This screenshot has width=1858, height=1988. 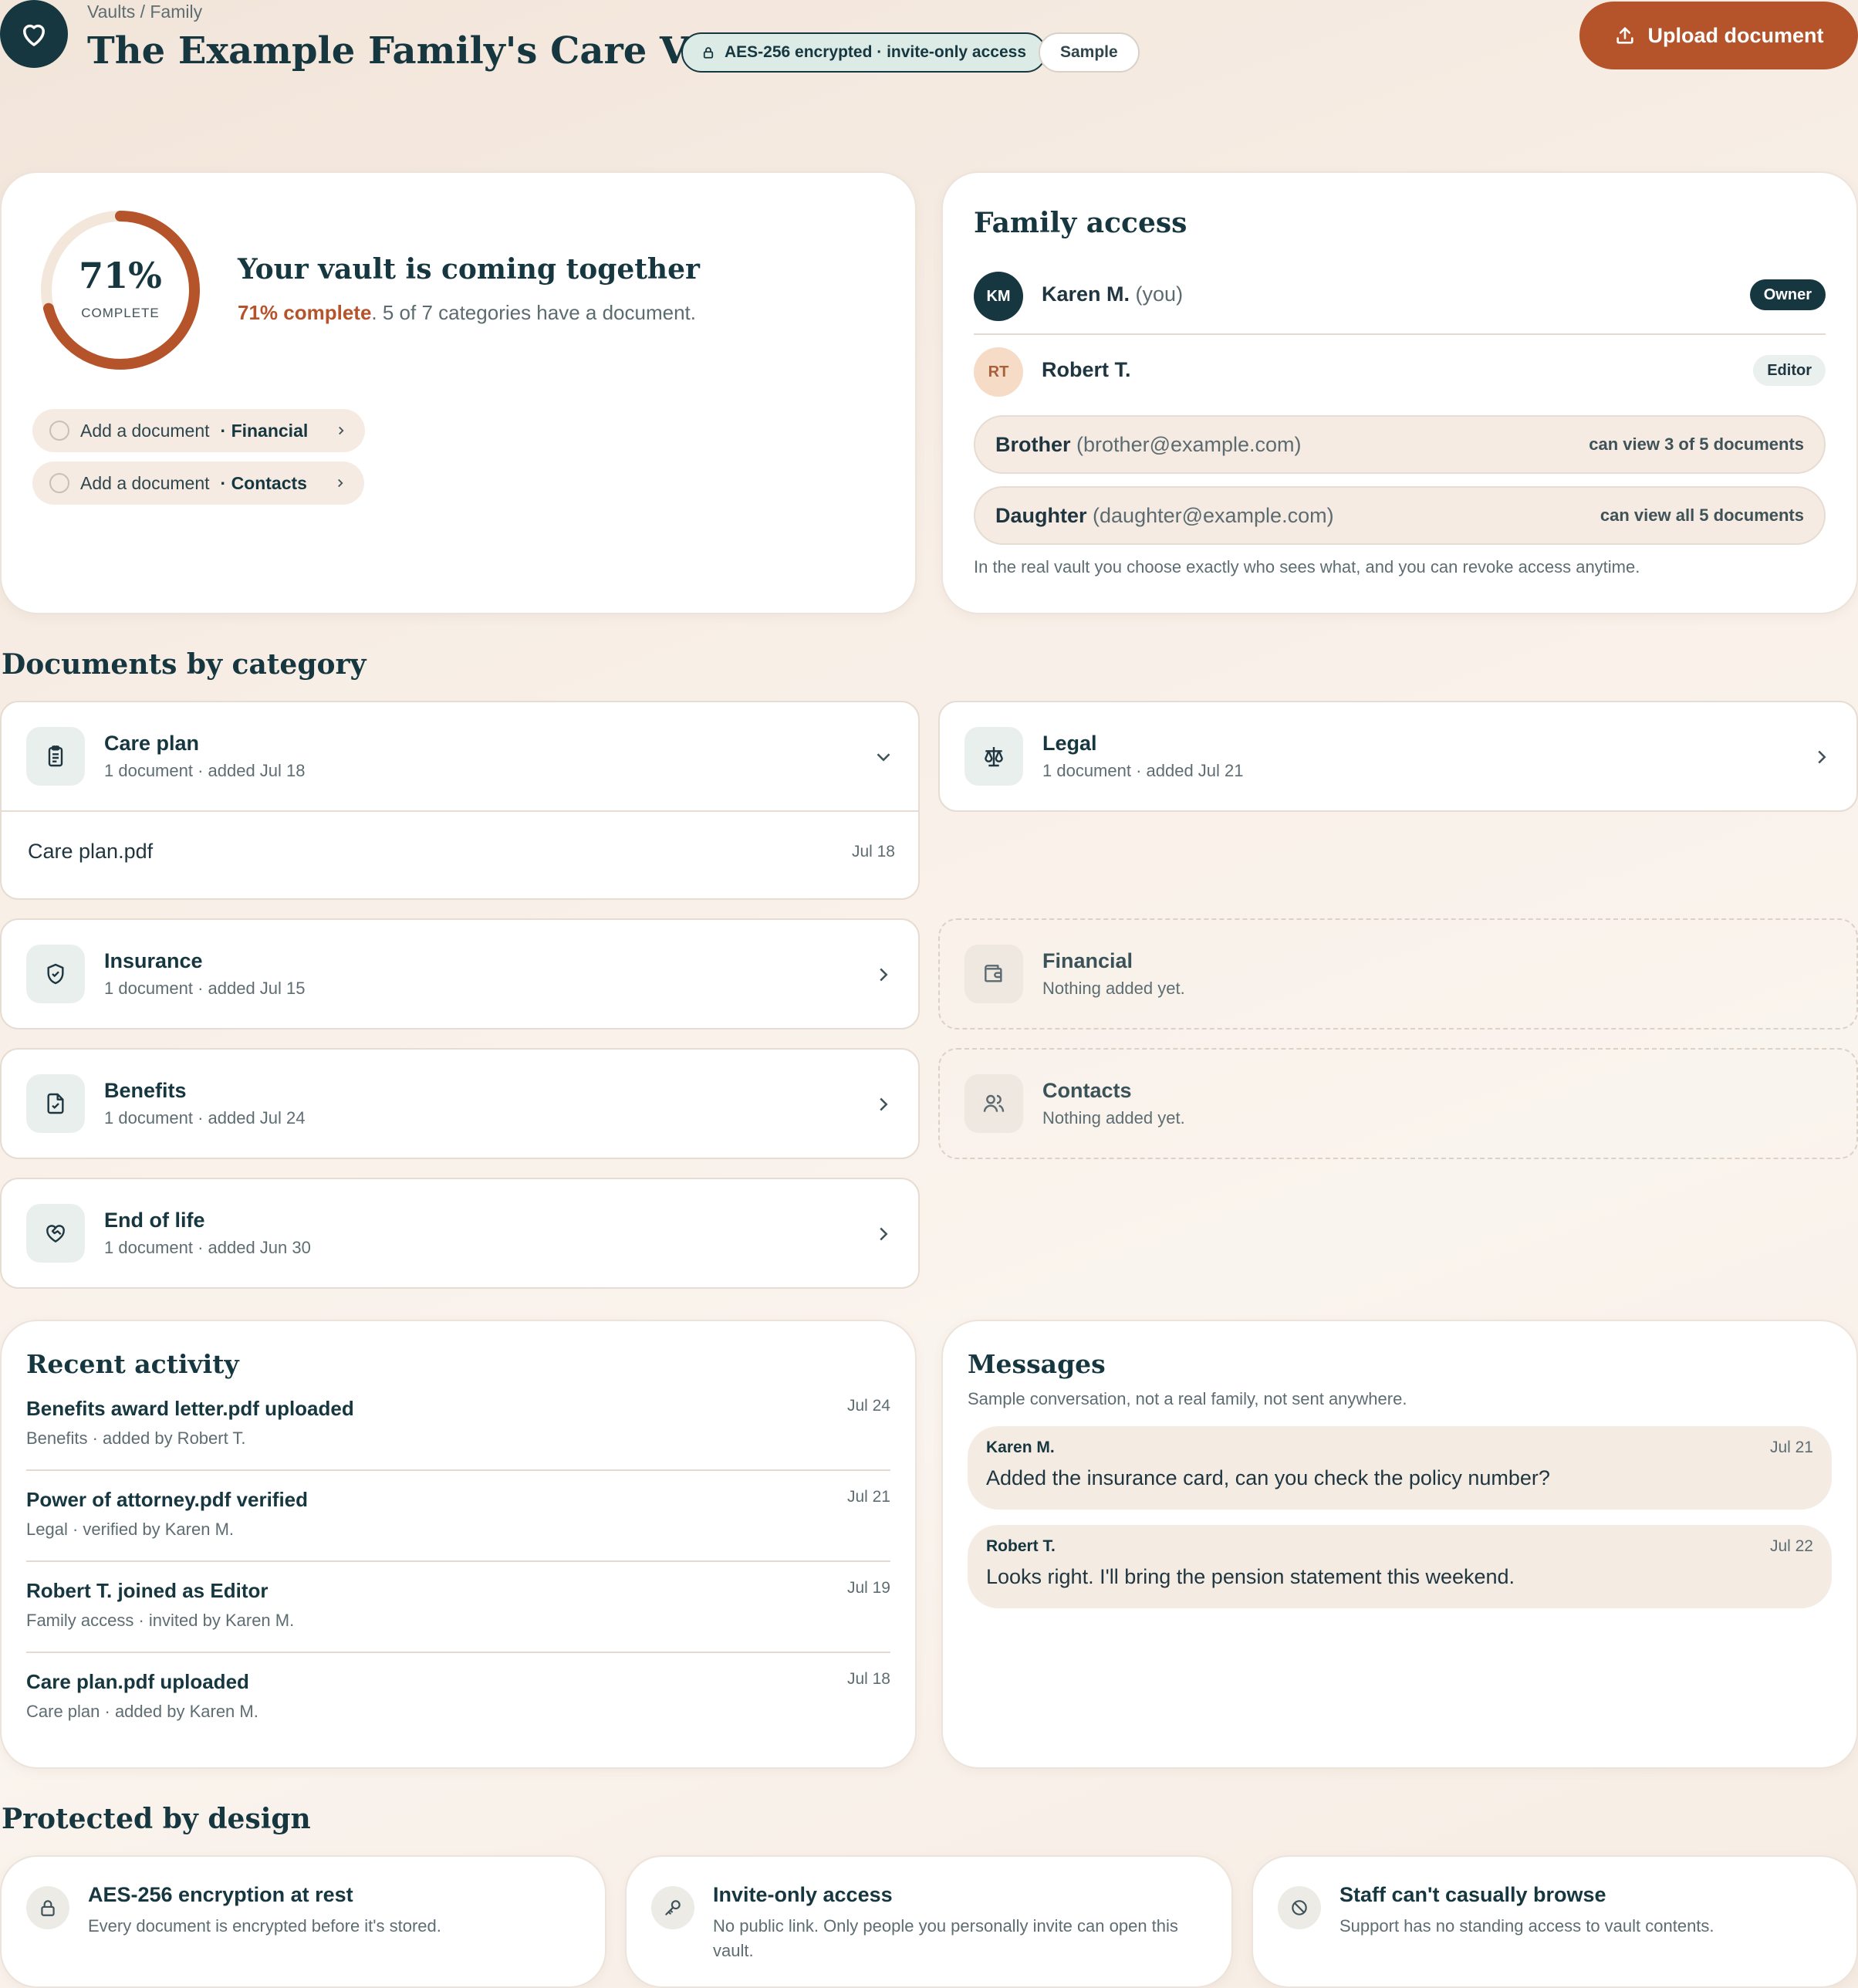 What do you see at coordinates (672, 1907) in the screenshot?
I see `key-icon` at bounding box center [672, 1907].